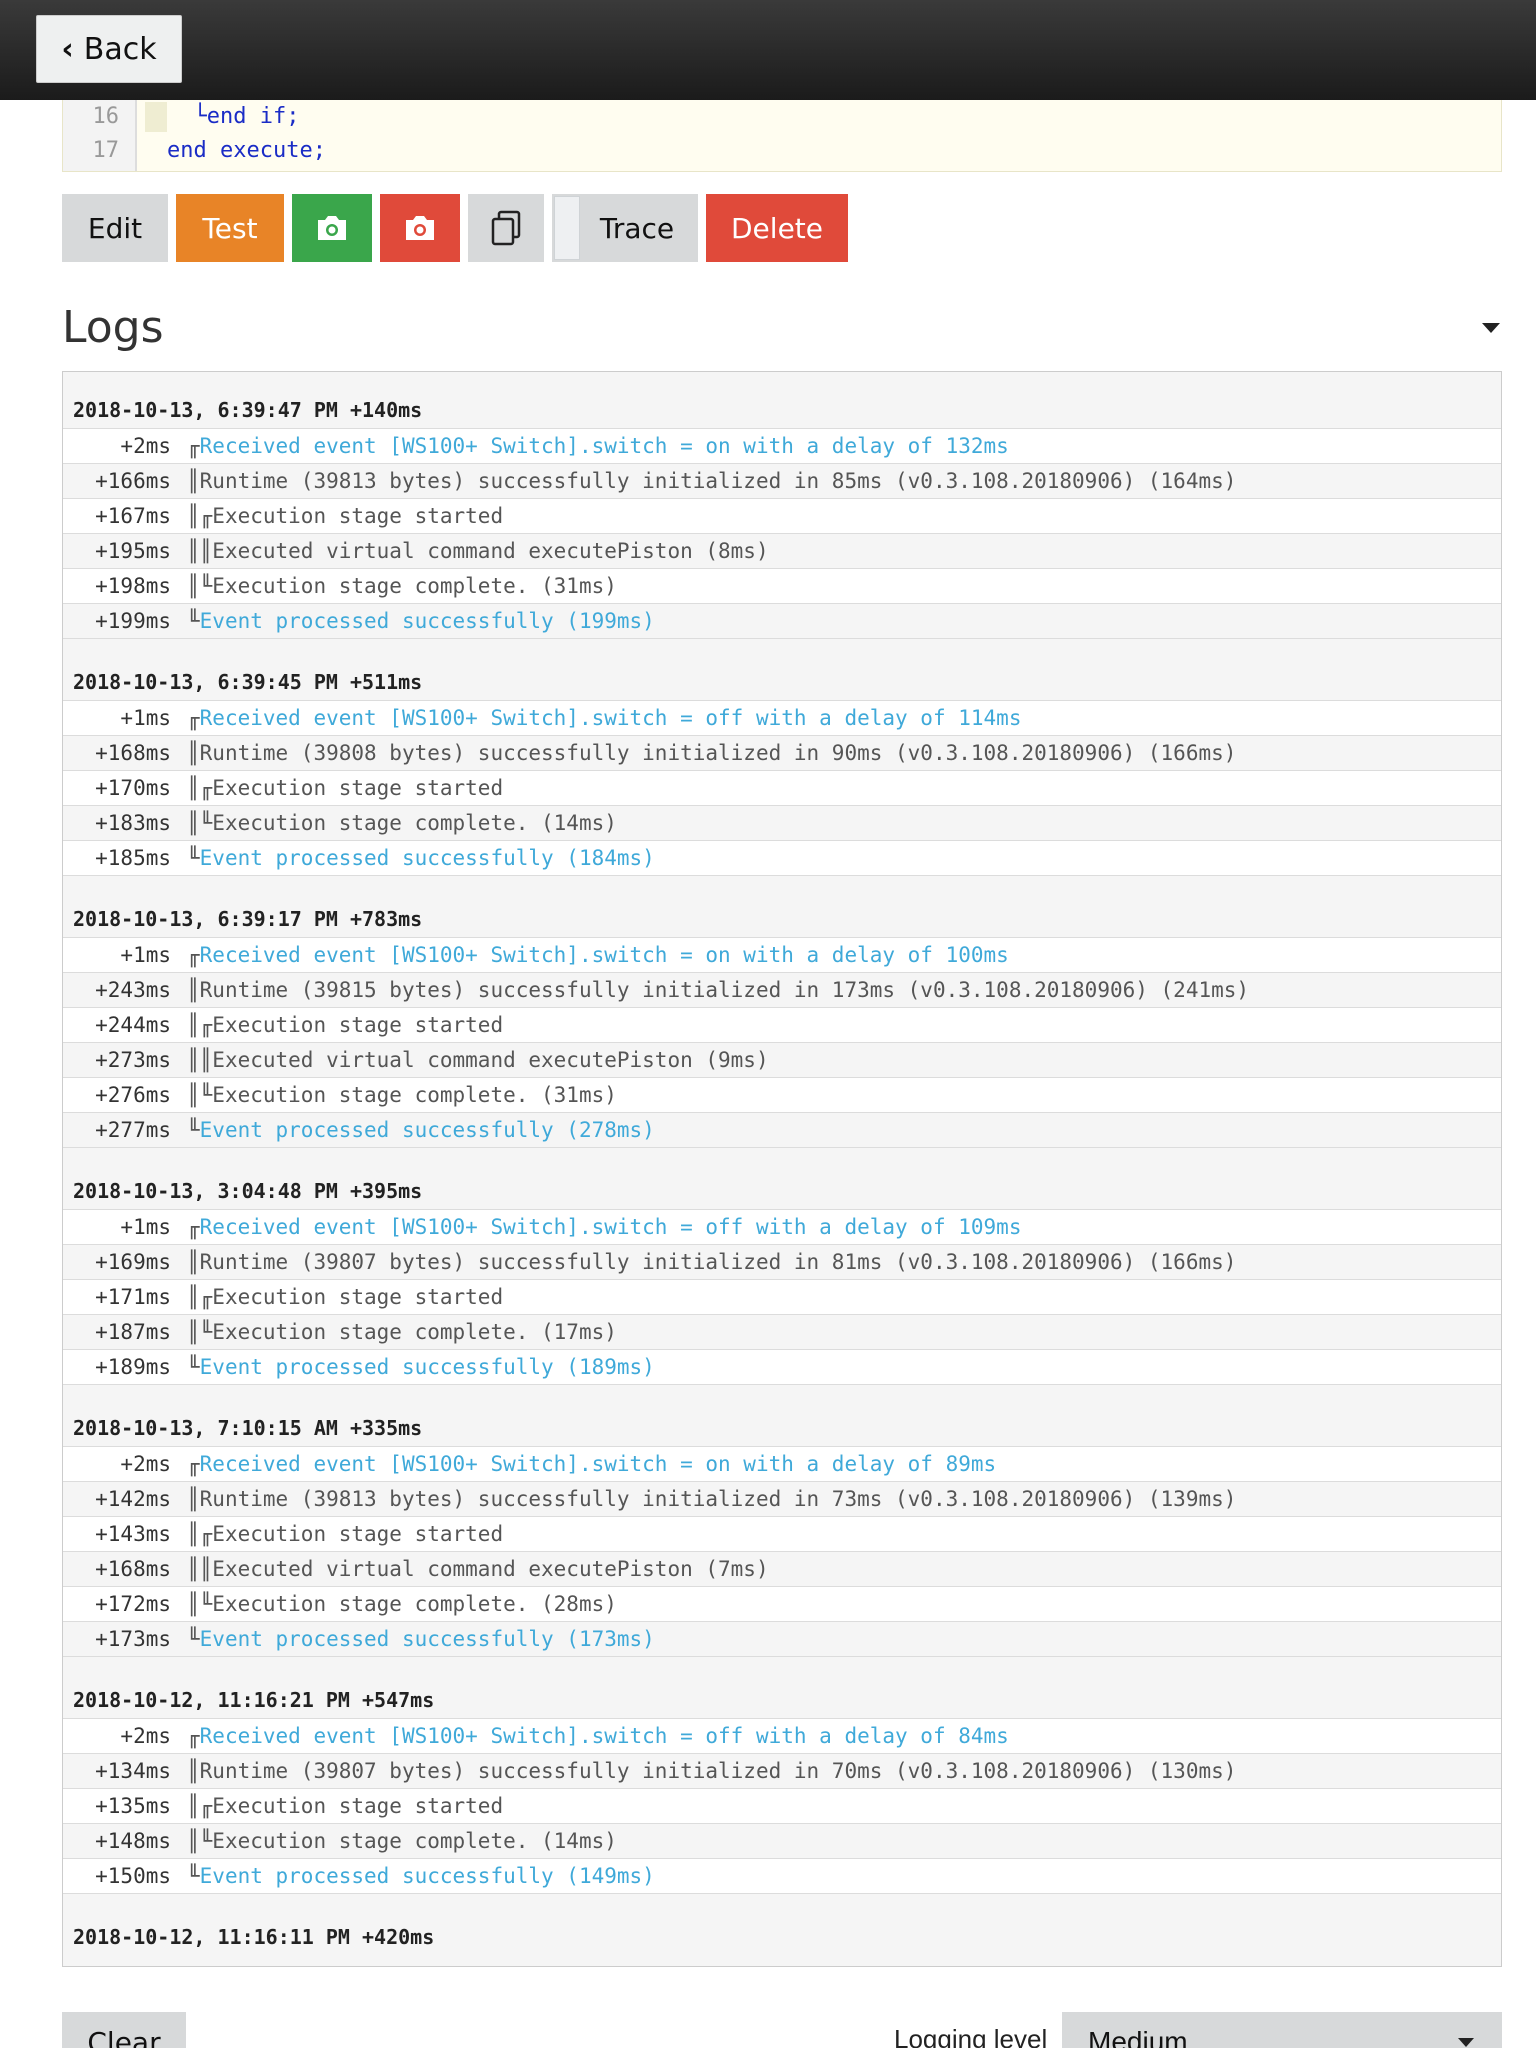  I want to click on log-time-offset: +166ms, so click(133, 481).